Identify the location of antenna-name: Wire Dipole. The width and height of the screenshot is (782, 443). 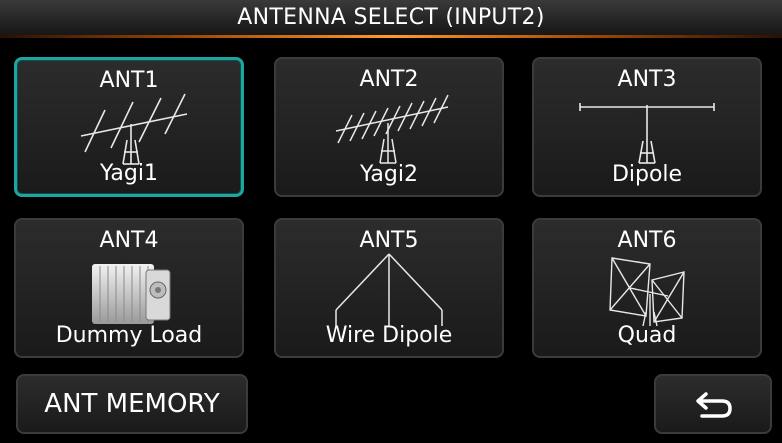
(389, 335).